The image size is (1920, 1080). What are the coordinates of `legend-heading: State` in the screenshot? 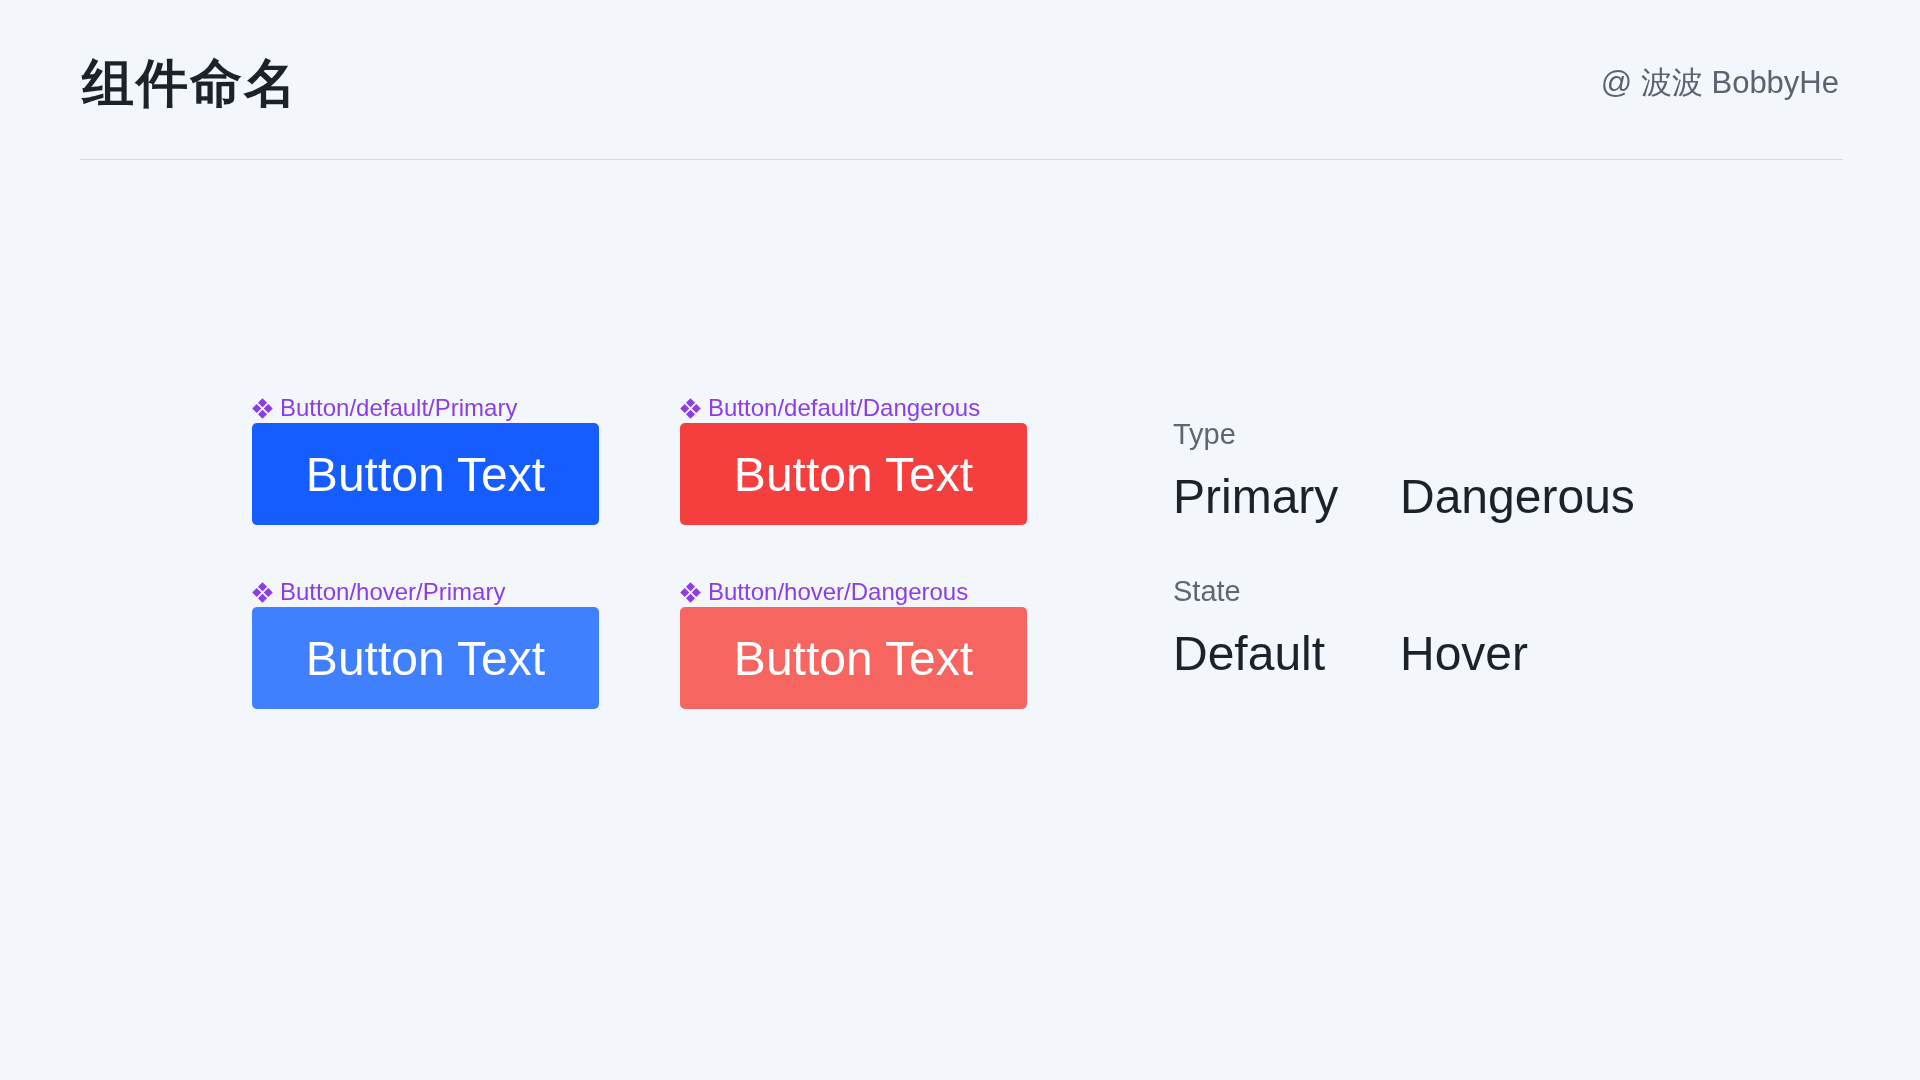 It's located at (1207, 591).